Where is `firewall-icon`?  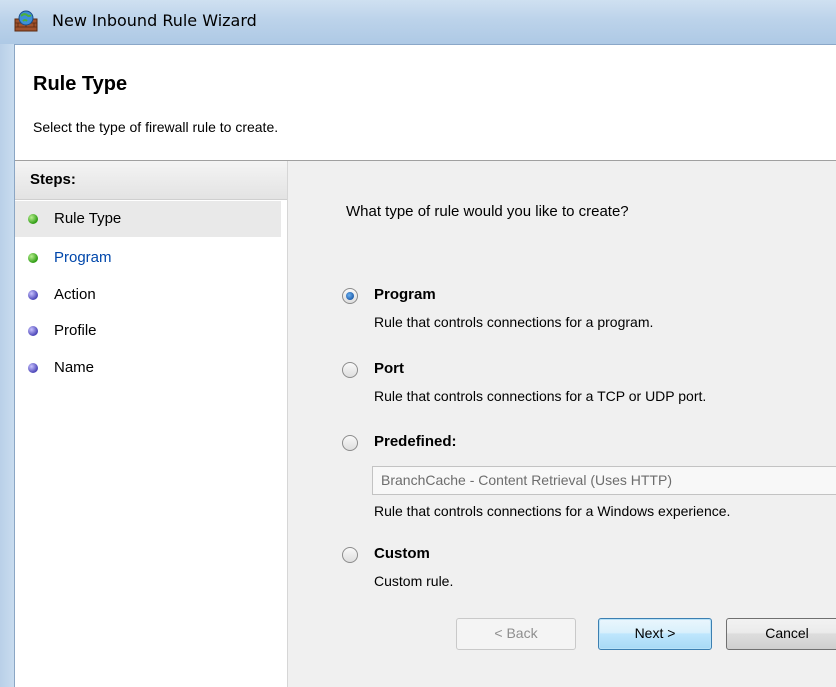
firewall-icon is located at coordinates (26, 21).